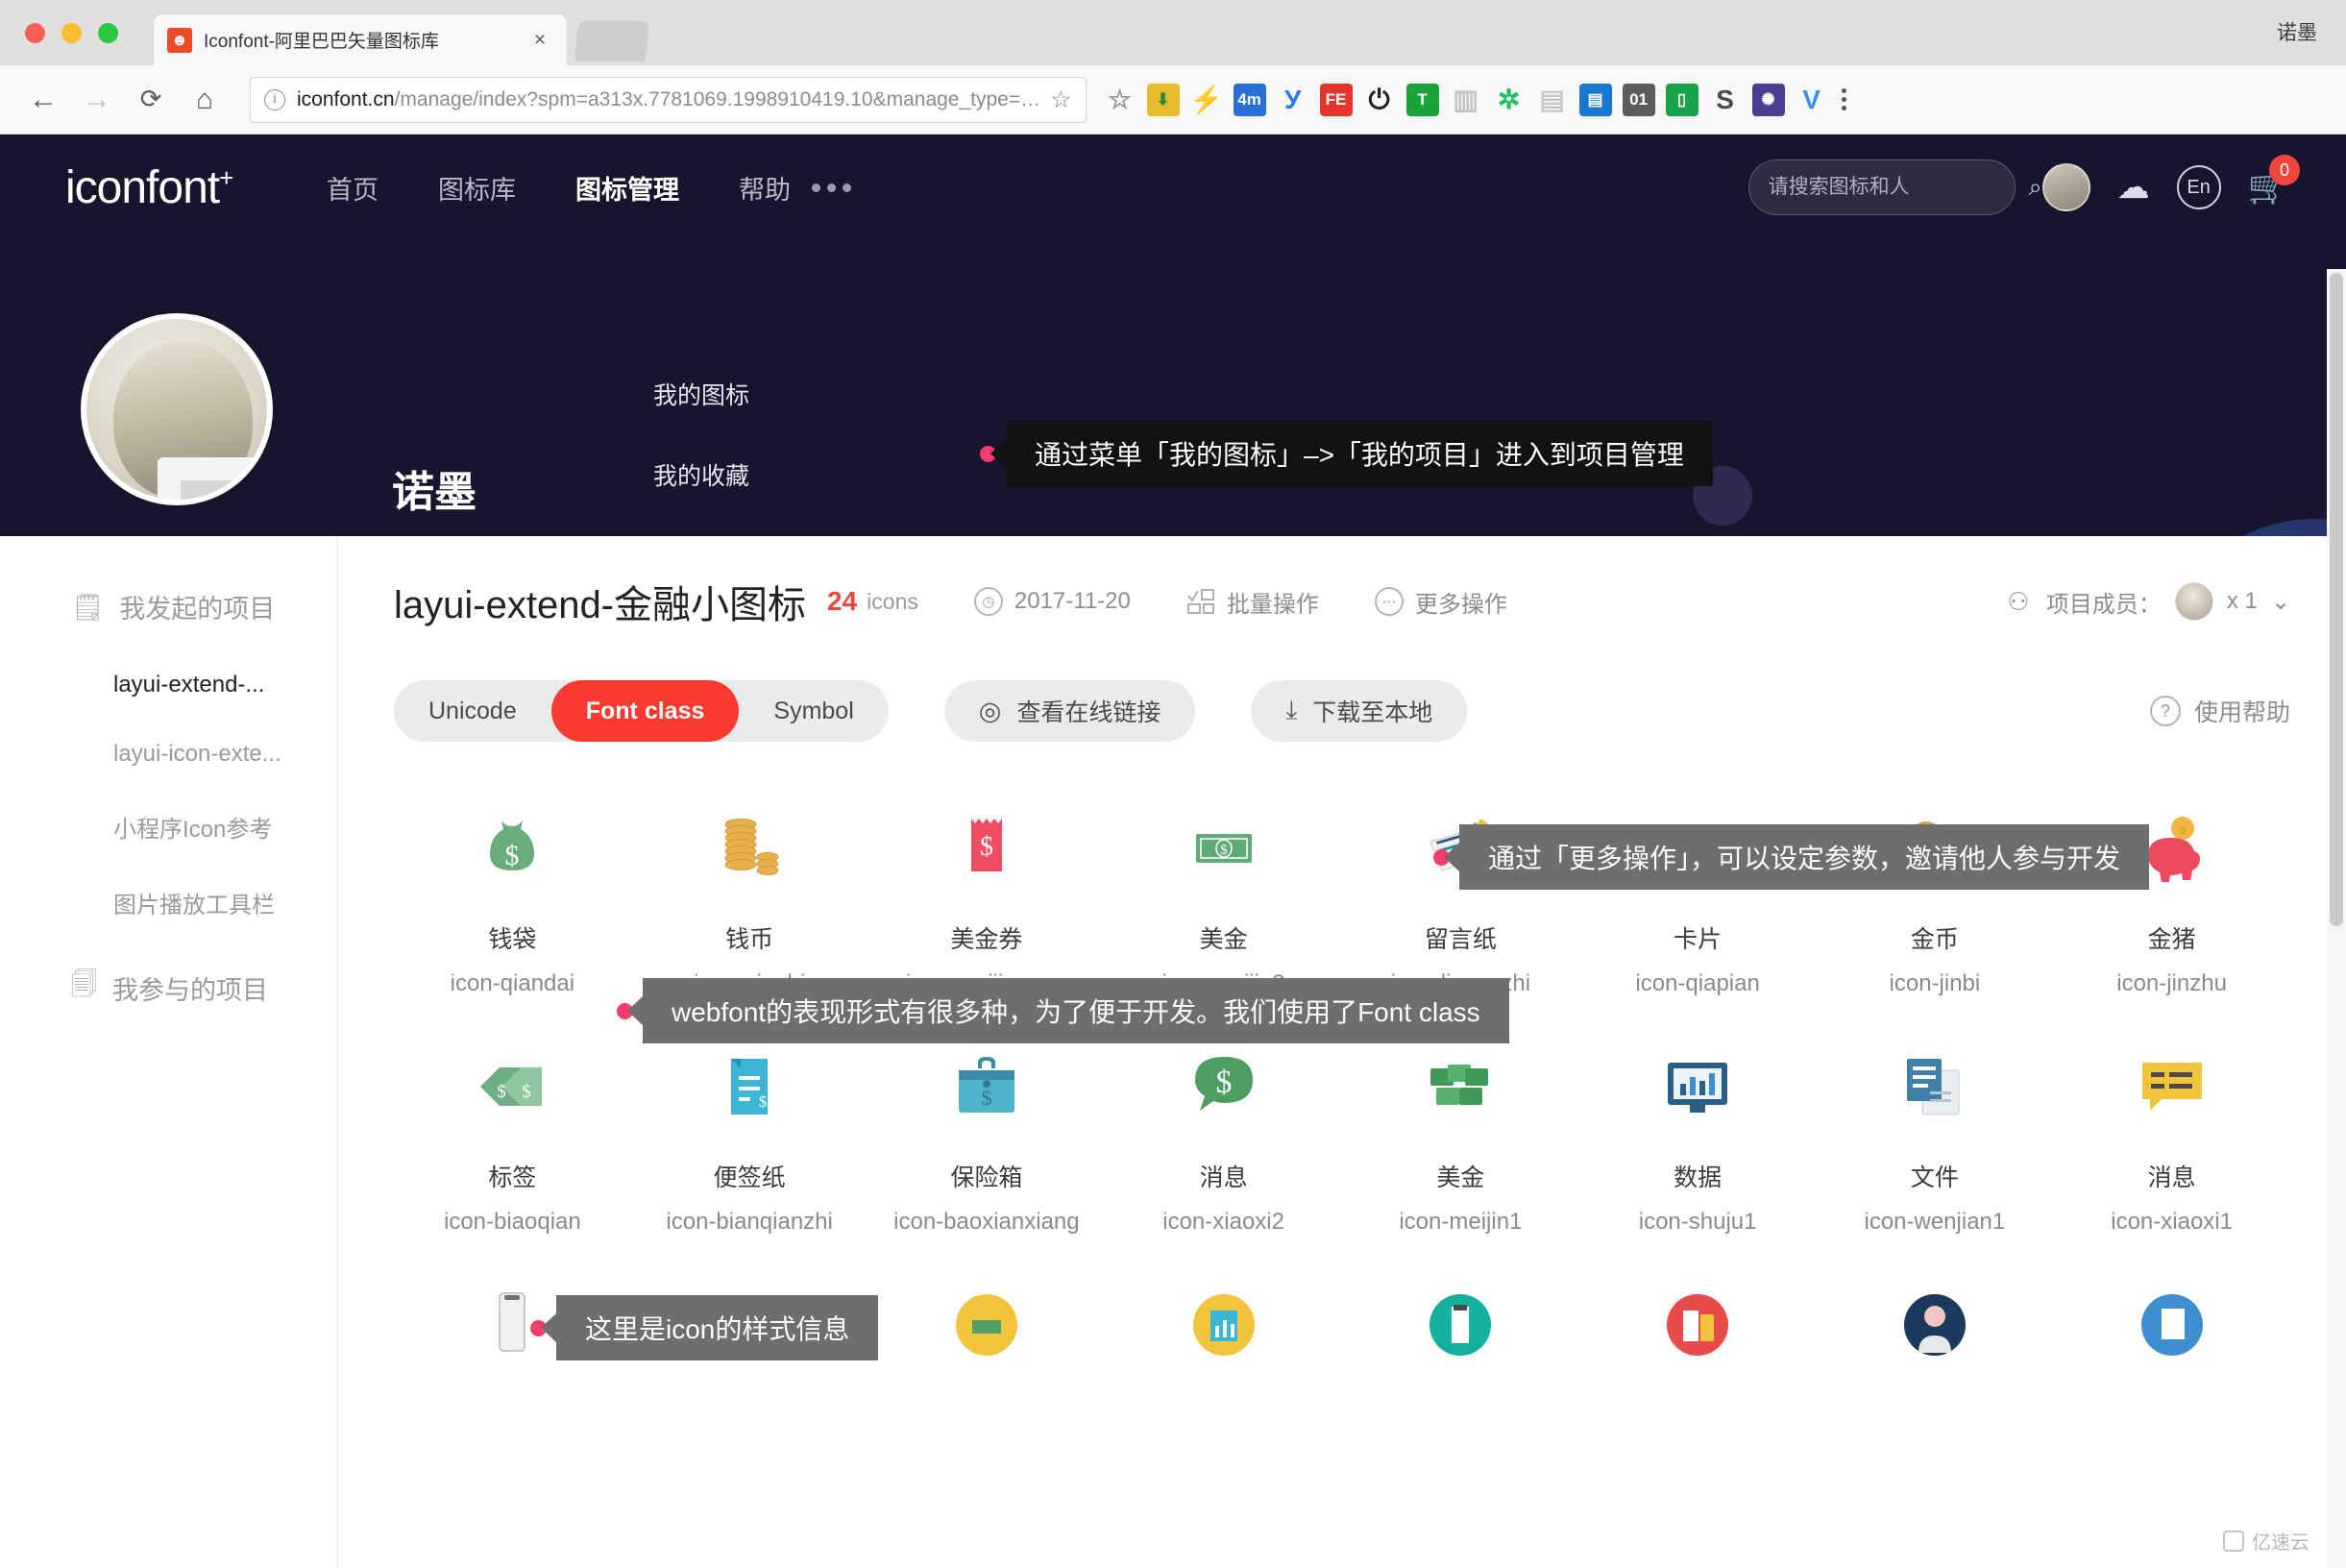 The image size is (2346, 1568). Describe the element at coordinates (205, 100) in the screenshot. I see `home-icon: ⌂` at that location.